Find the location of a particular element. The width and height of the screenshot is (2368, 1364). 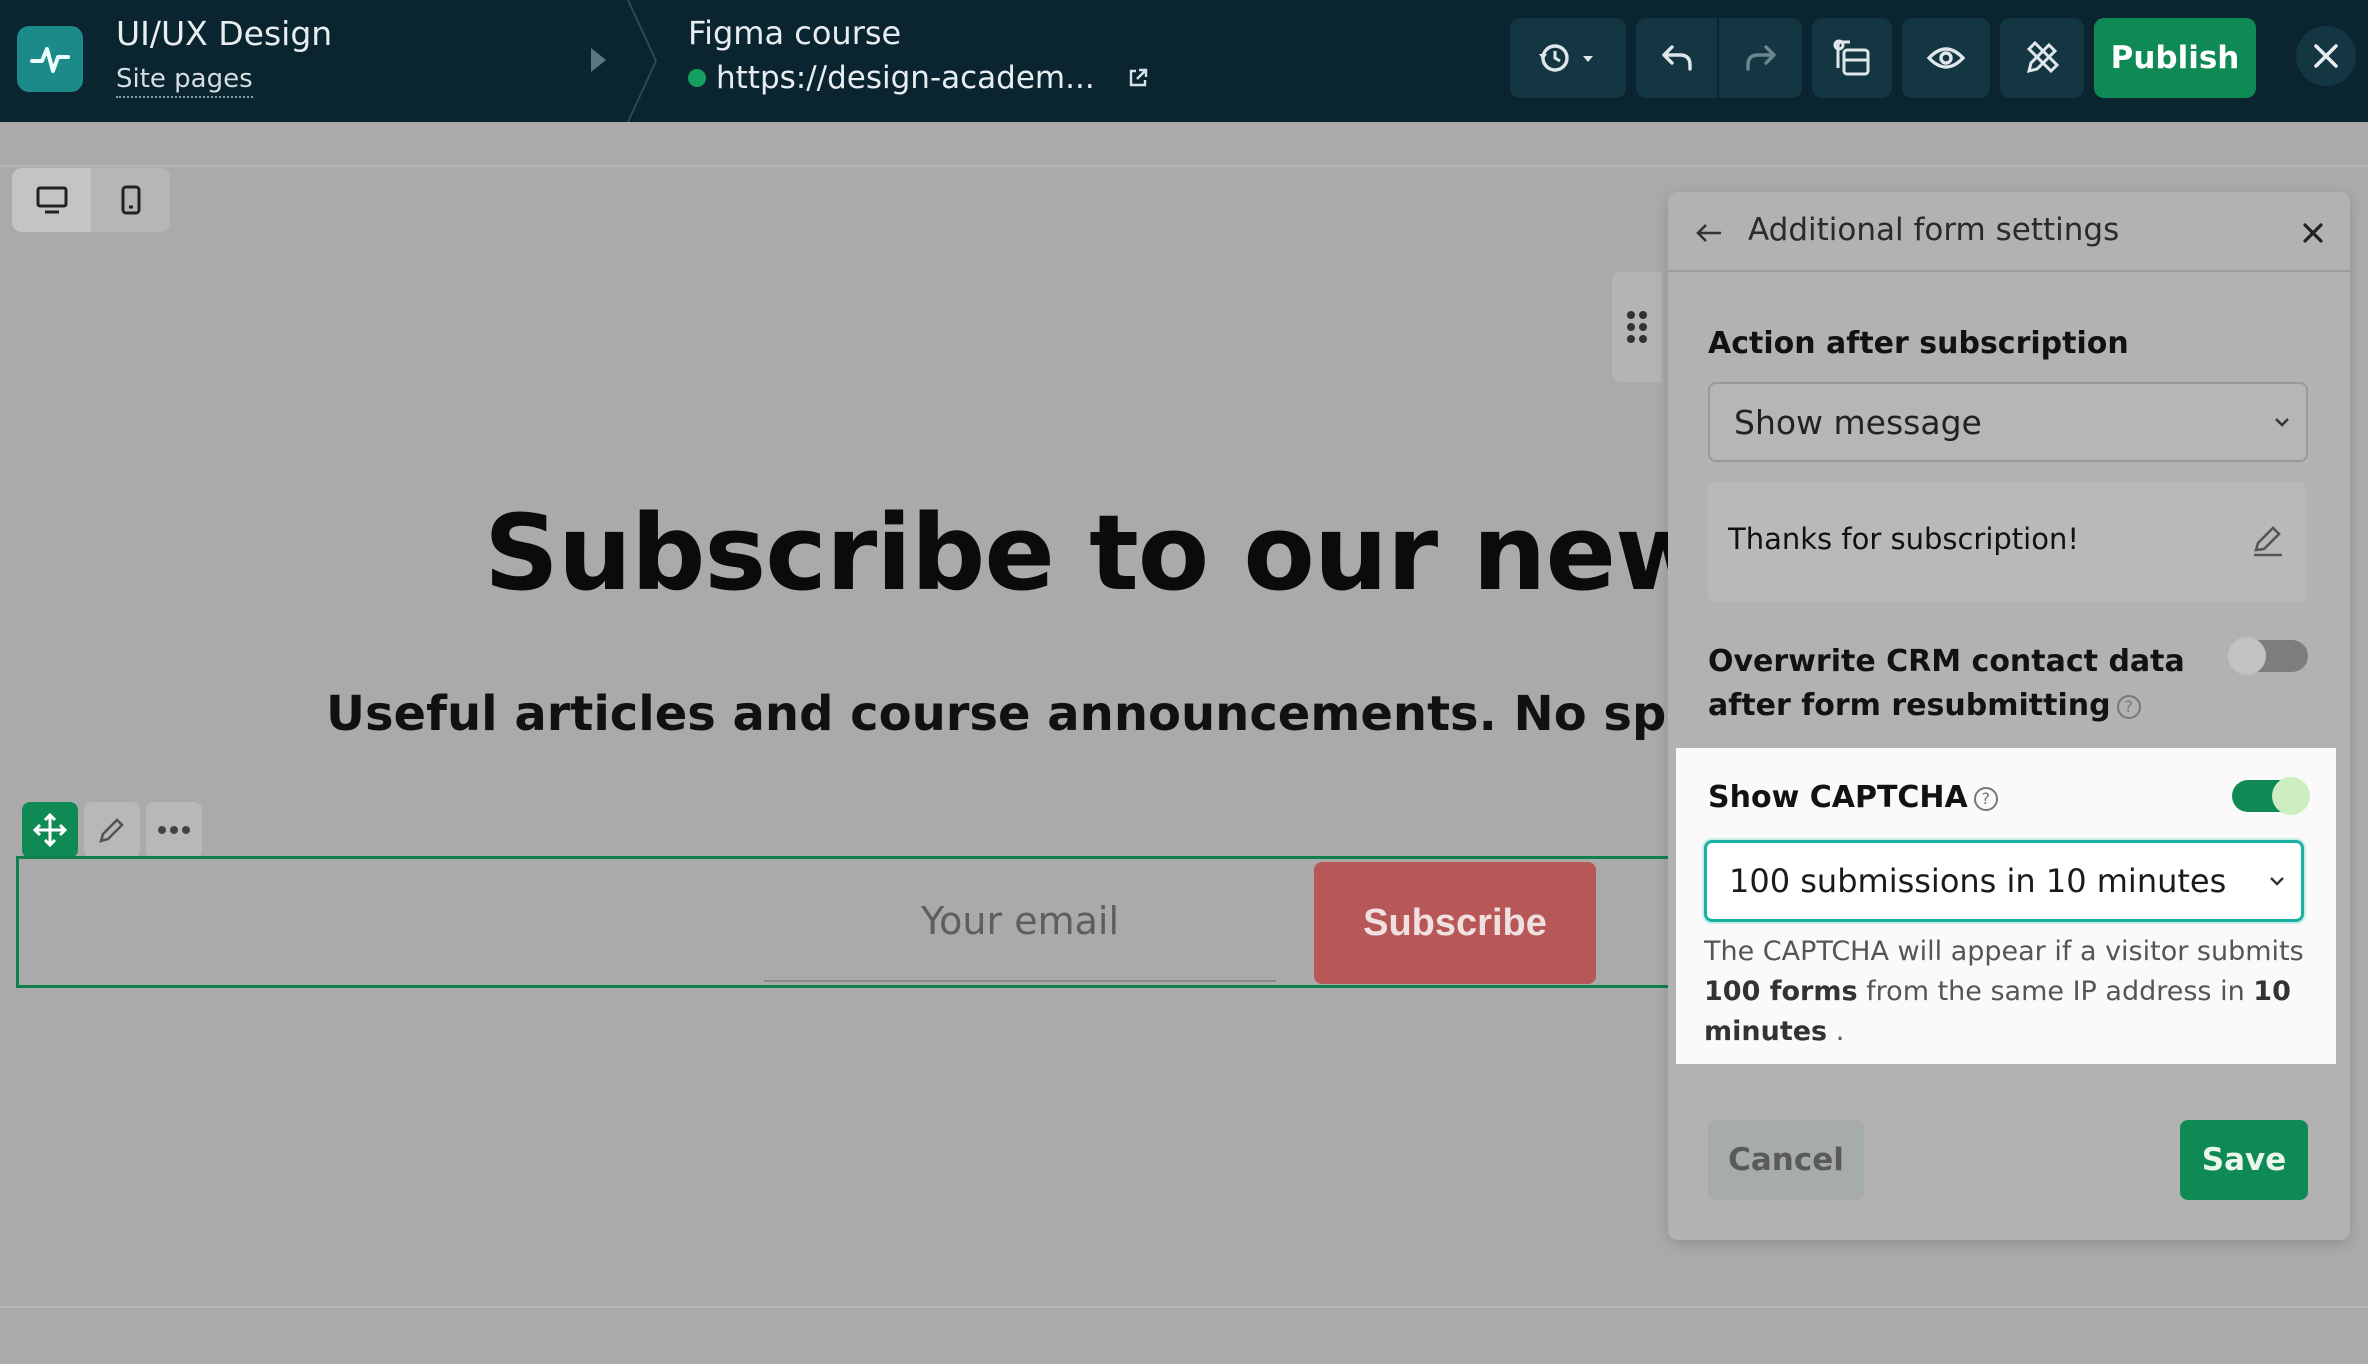

page-settings-button is located at coordinates (1852, 58).